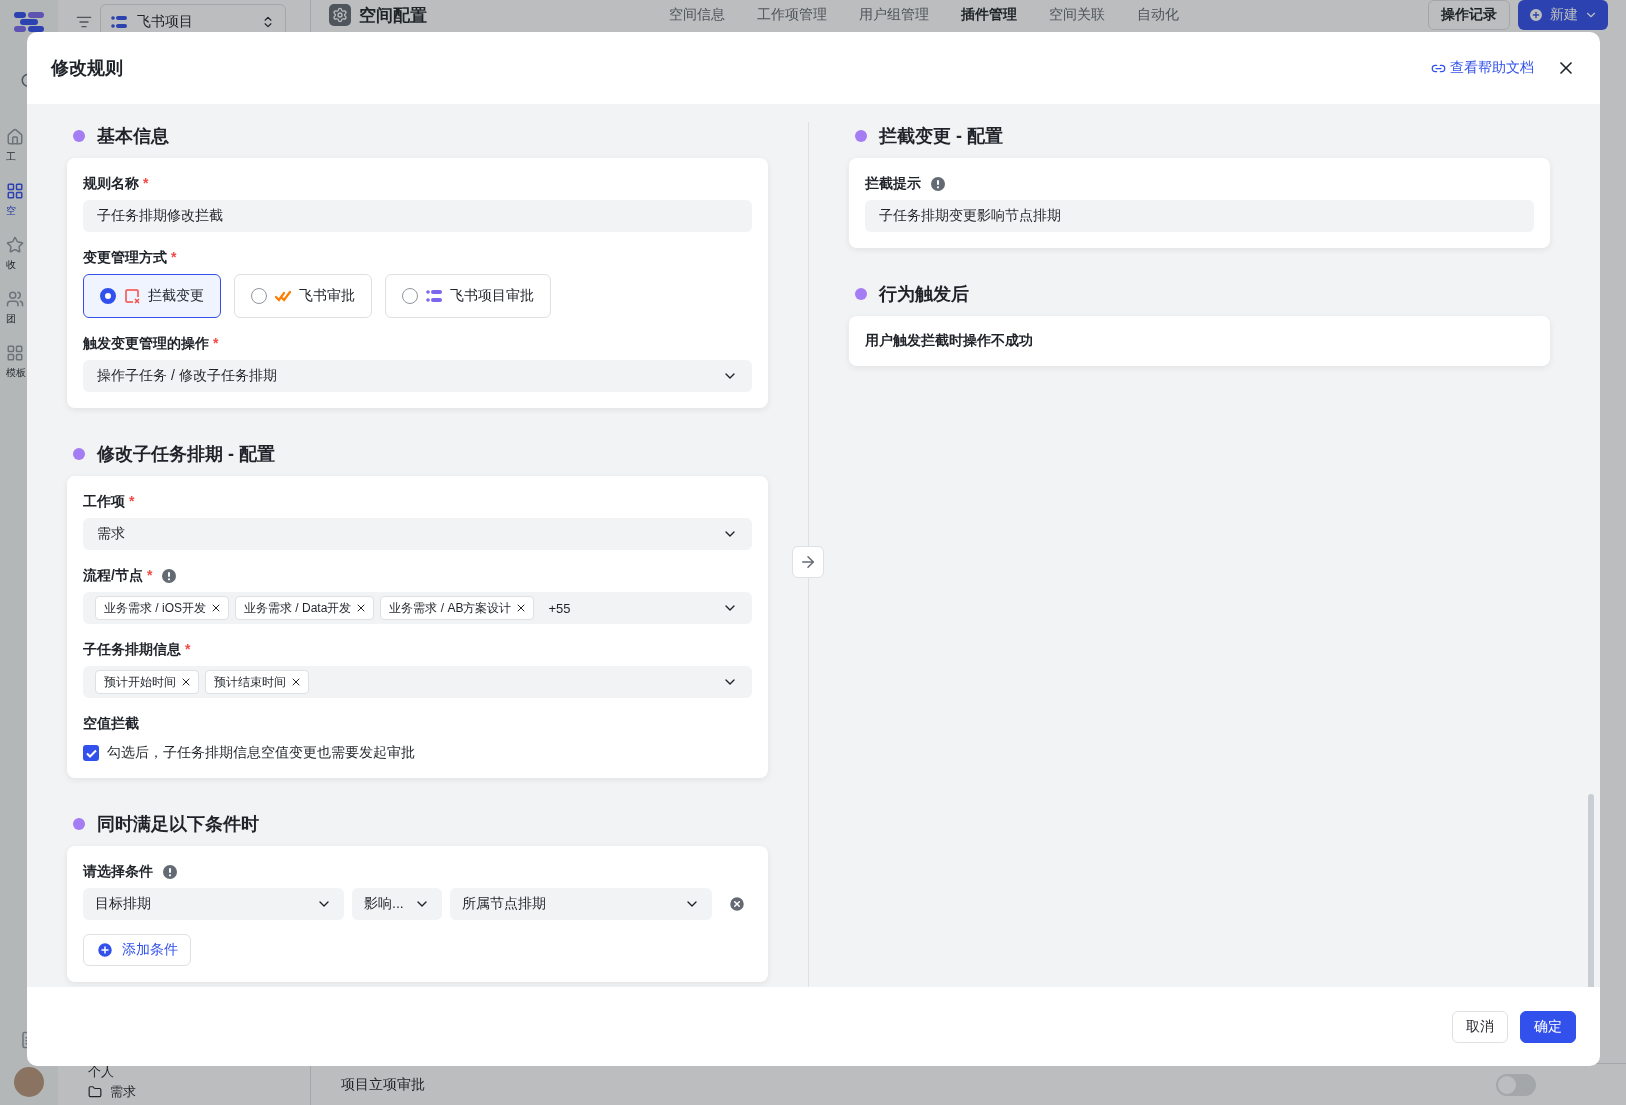 Image resolution: width=1626 pixels, height=1105 pixels. Describe the element at coordinates (184, 1092) in the screenshot. I see `tree-item: 需求` at that location.